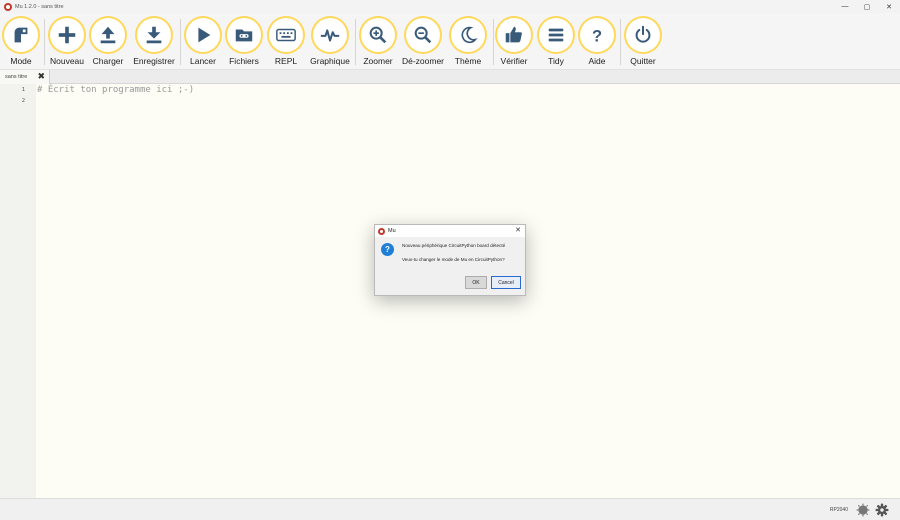 This screenshot has height=520, width=900. I want to click on keyboard-icon, so click(286, 35).